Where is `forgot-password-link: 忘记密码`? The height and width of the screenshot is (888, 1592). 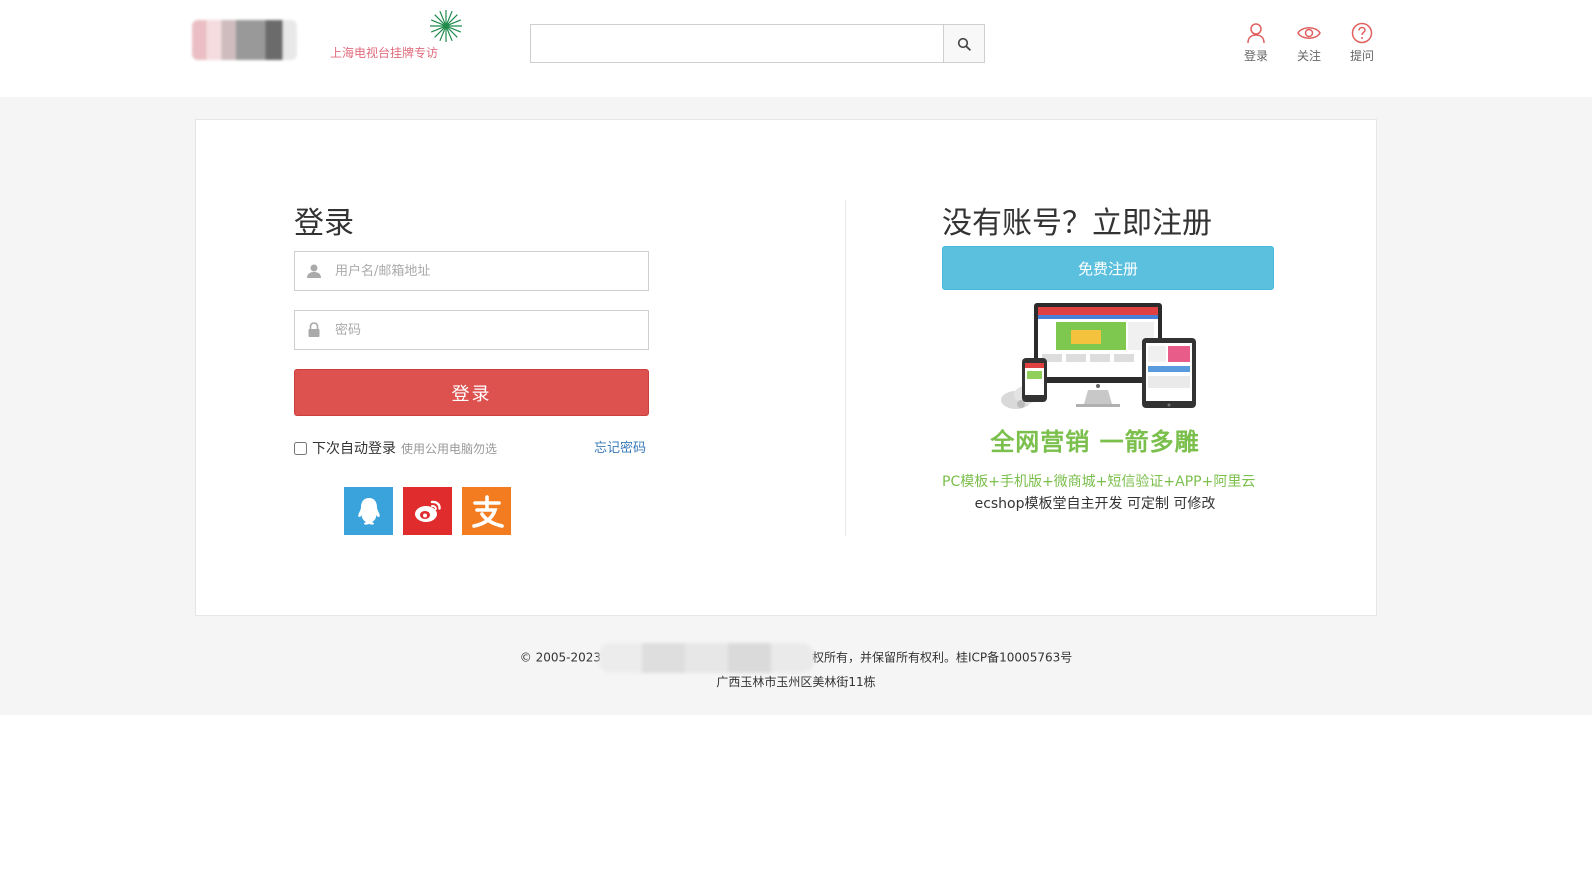
forgot-password-link: 忘记密码 is located at coordinates (620, 446).